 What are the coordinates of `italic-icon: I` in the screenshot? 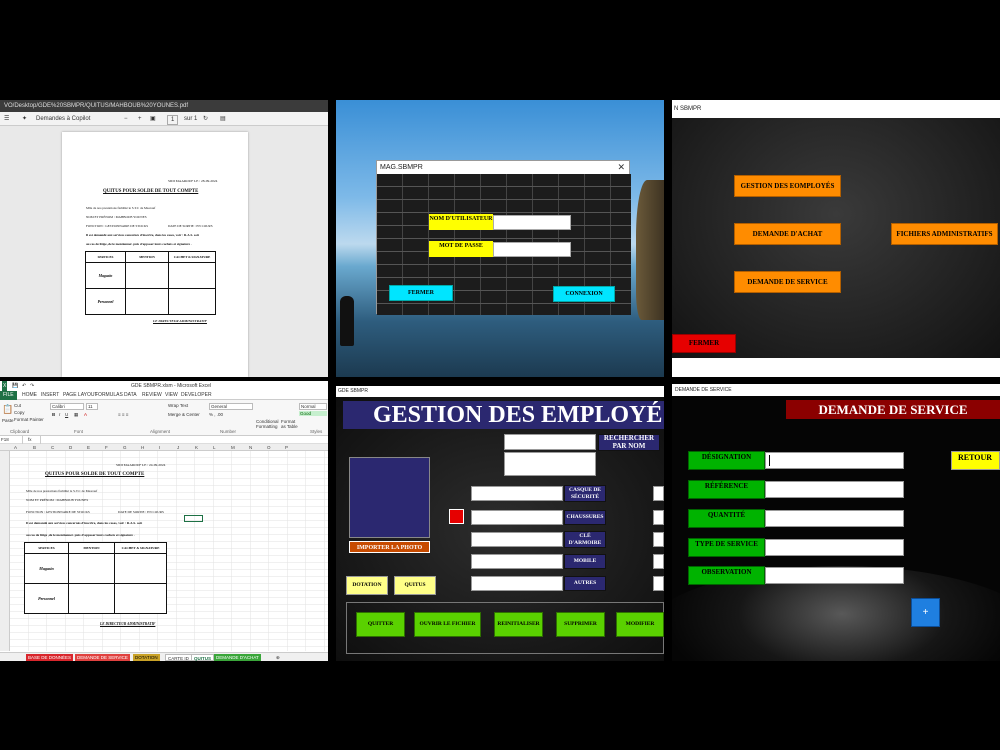 It's located at (59, 414).